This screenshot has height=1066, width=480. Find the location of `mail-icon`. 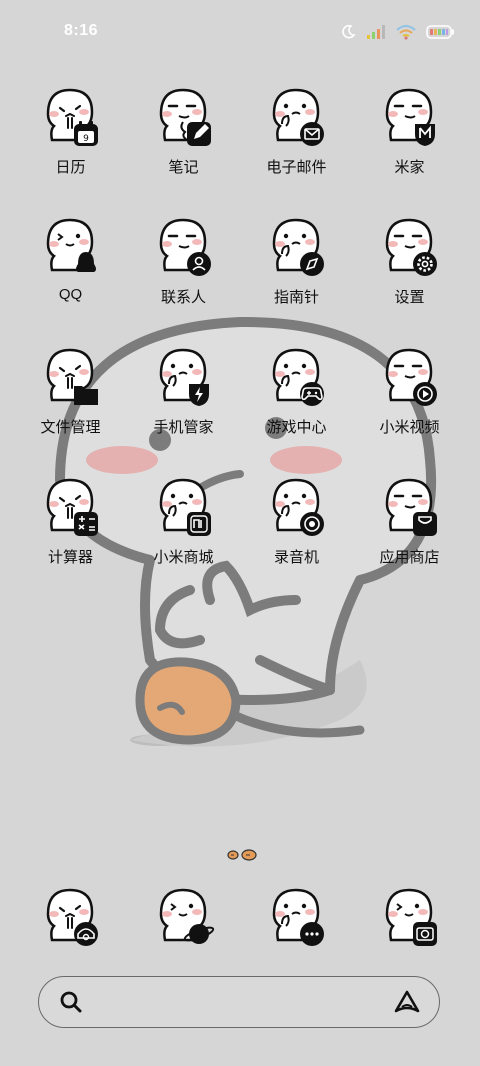

mail-icon is located at coordinates (298, 117).